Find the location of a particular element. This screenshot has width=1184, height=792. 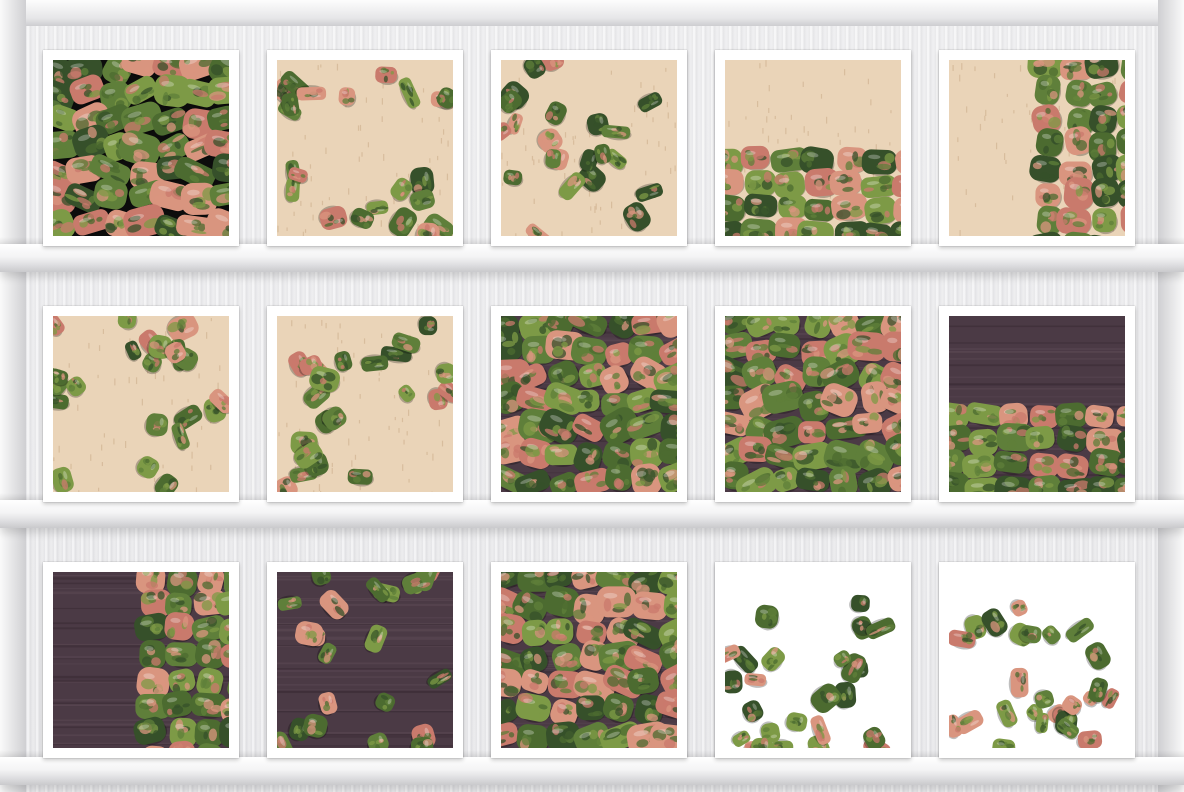

shelf-top-board is located at coordinates (592, 13).